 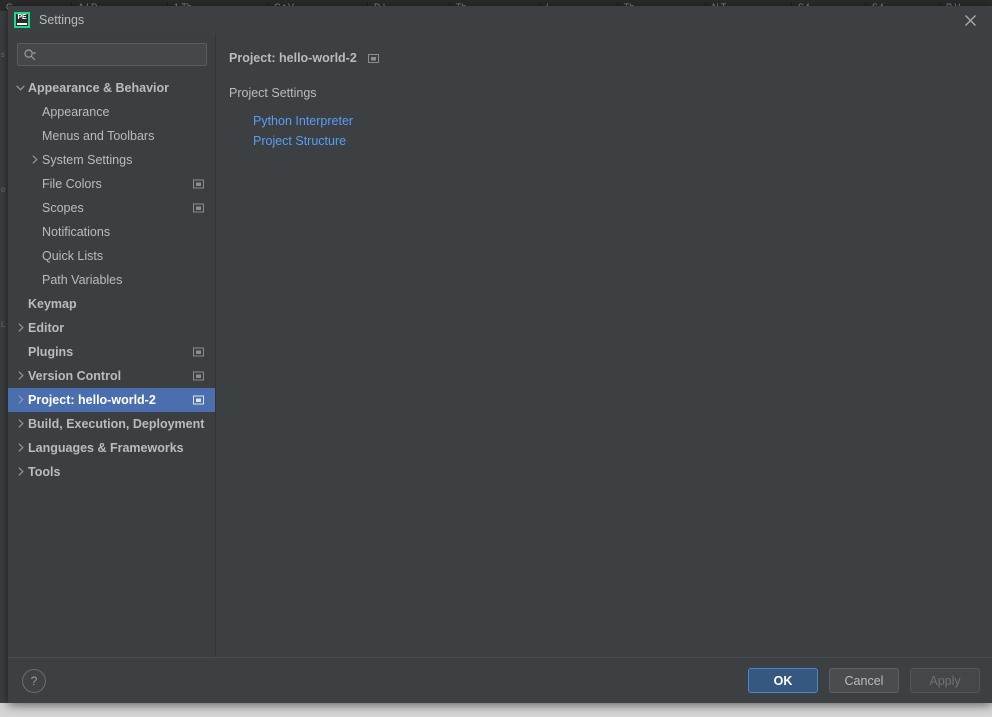 I want to click on pycharm-logo-text: PE, so click(x=22, y=17).